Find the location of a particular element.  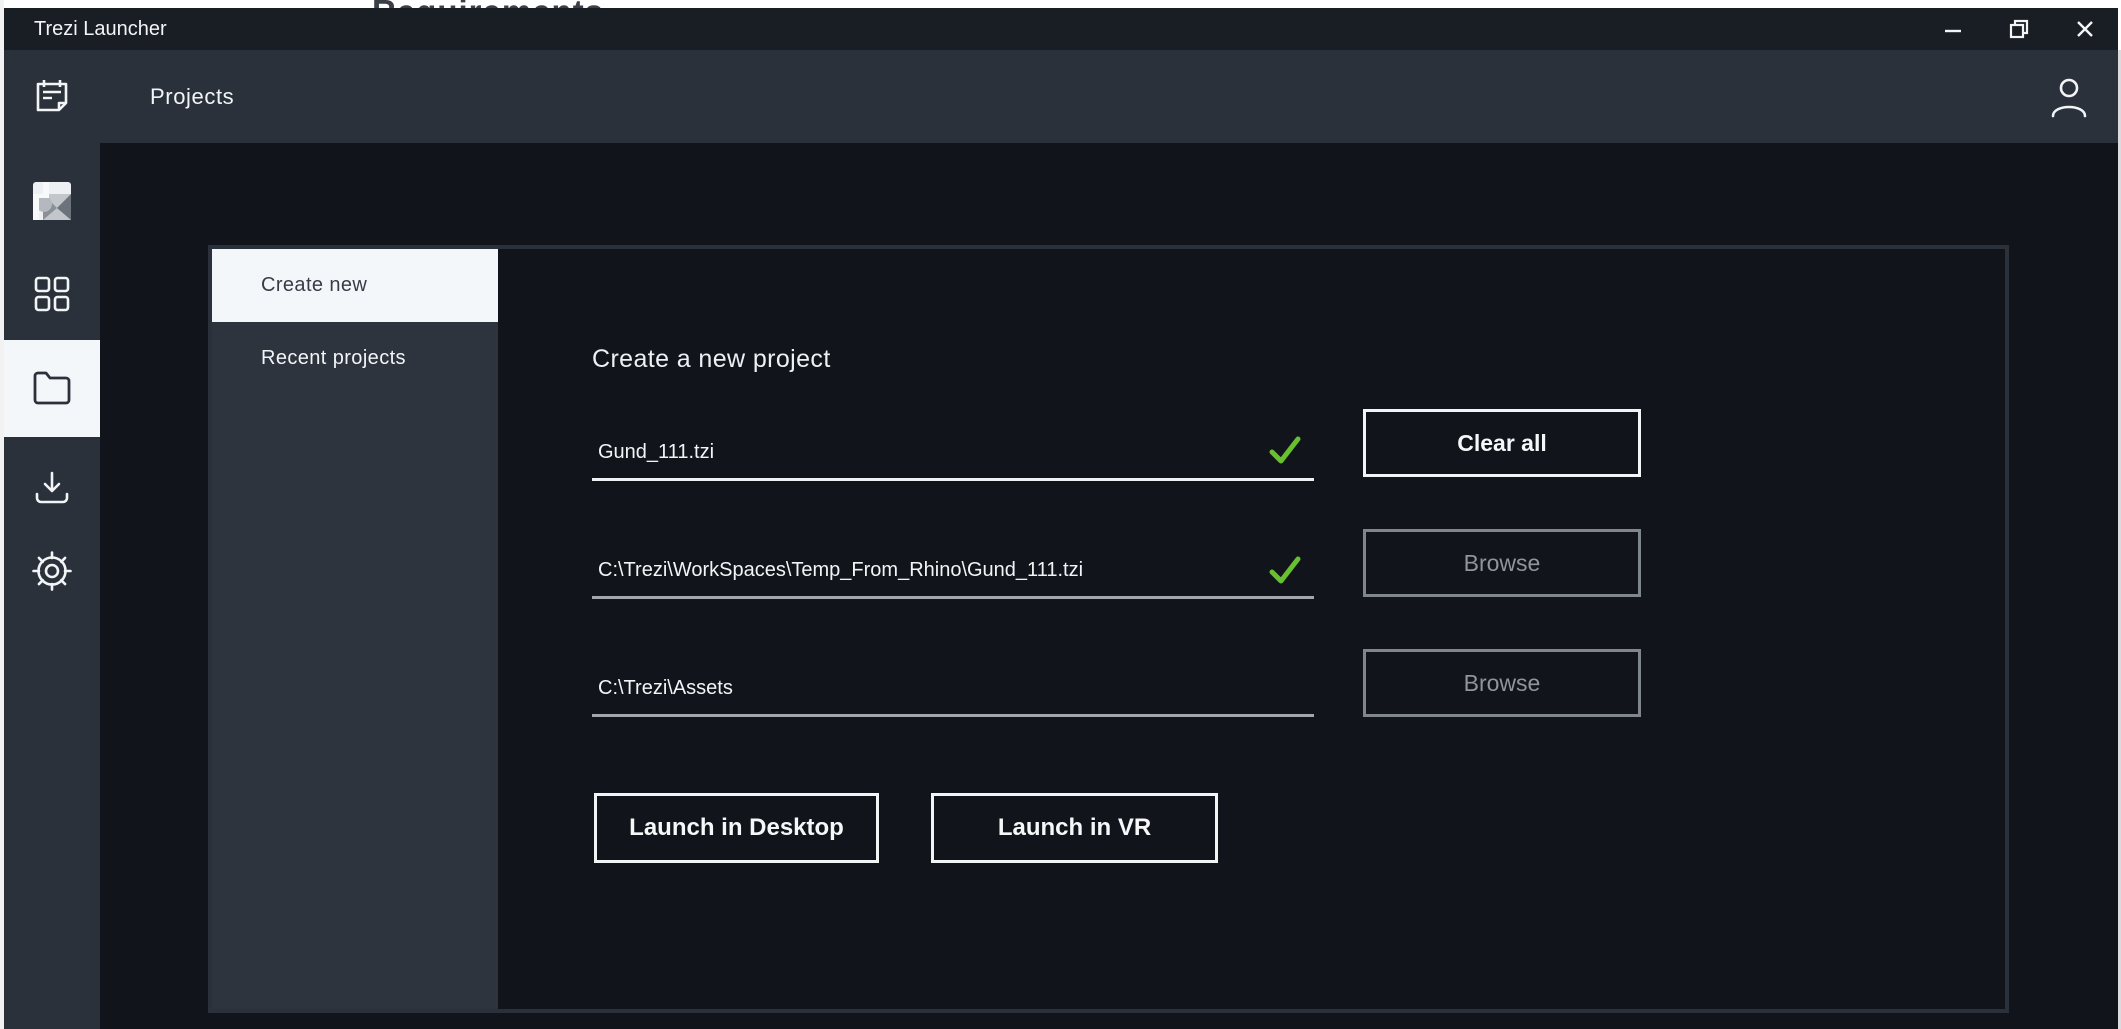

sidebar-item-projects is located at coordinates (52, 389).